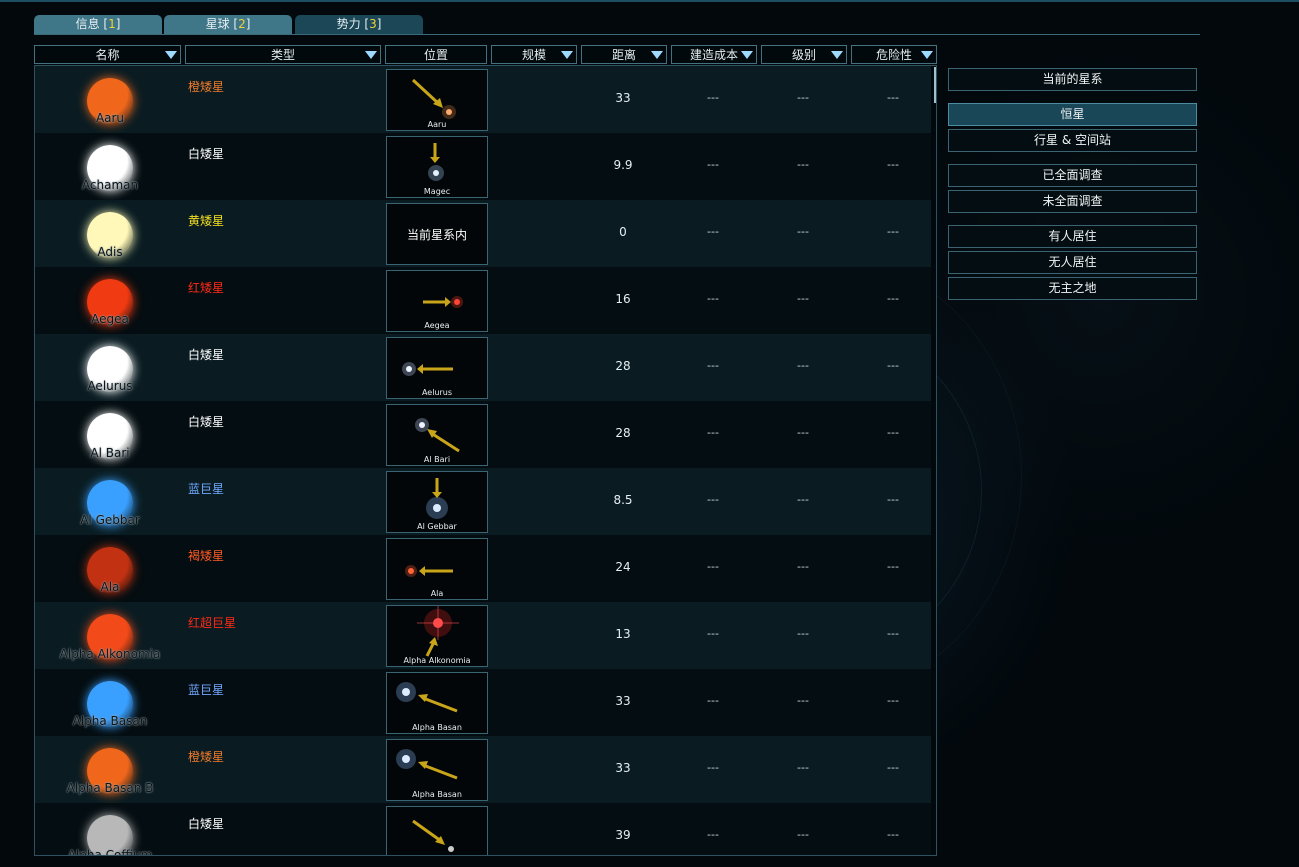 The width and height of the screenshot is (1299, 867). I want to click on position-thumbnail: Ala, so click(437, 569).